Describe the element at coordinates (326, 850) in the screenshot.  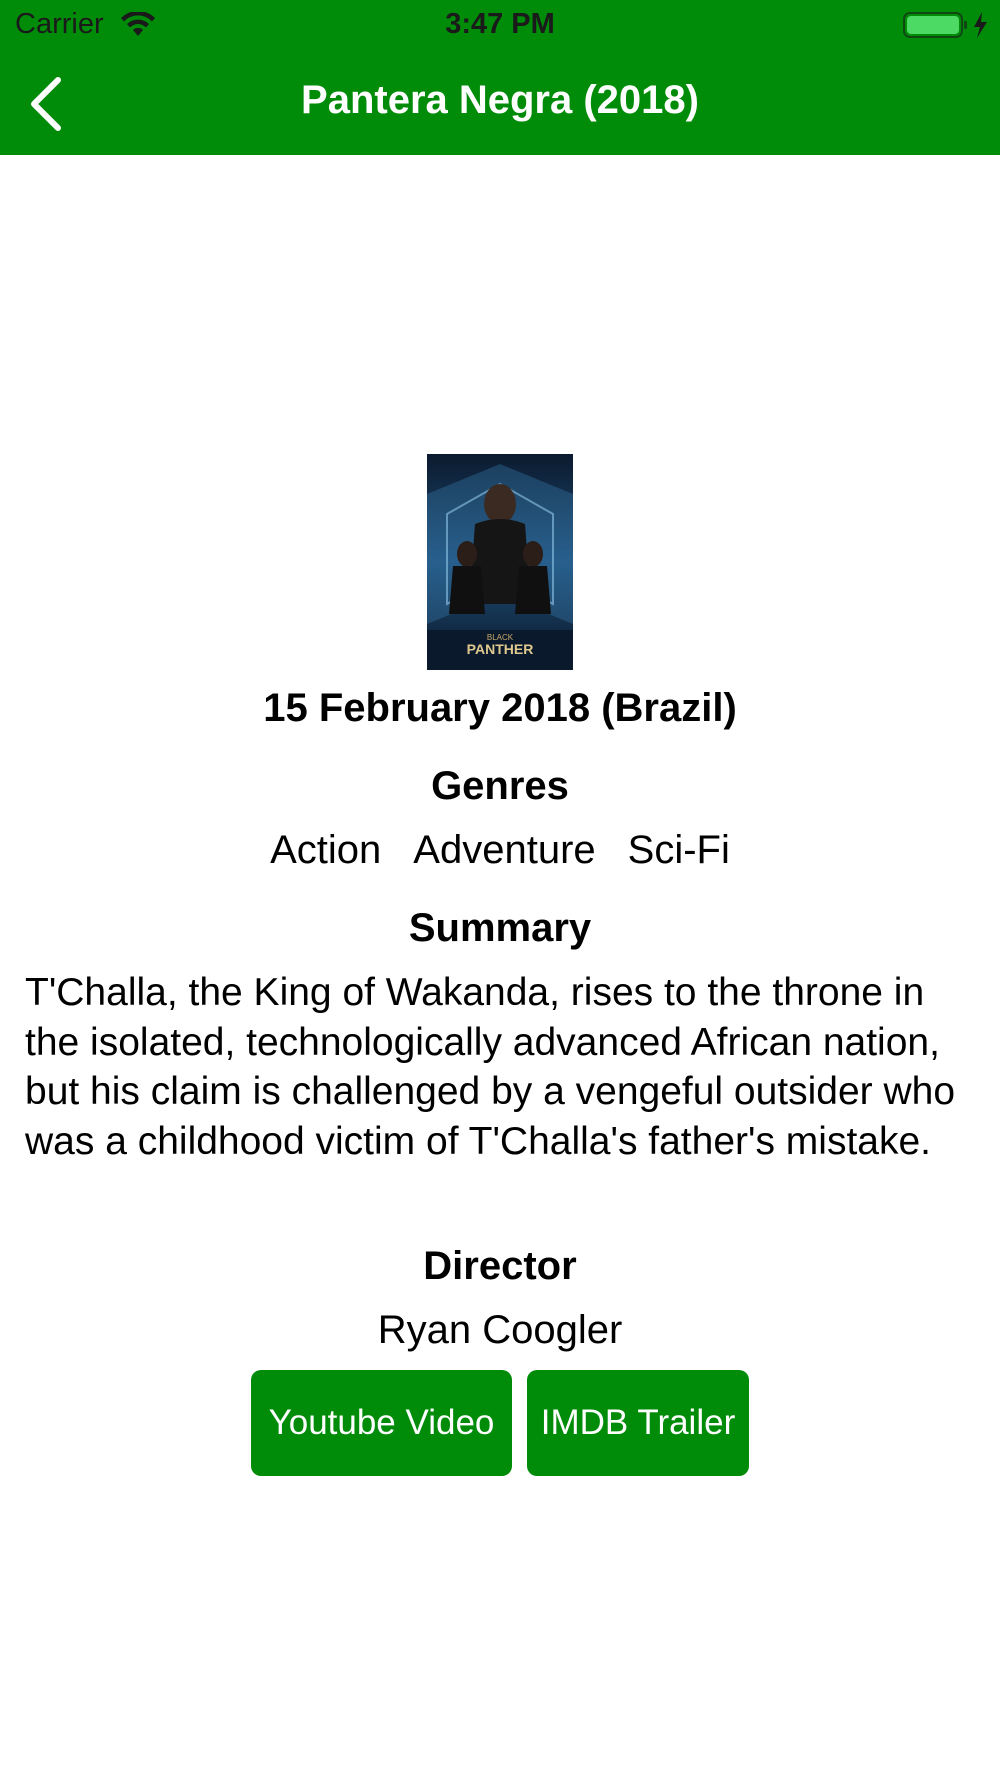
I see `genre-item: Action` at that location.